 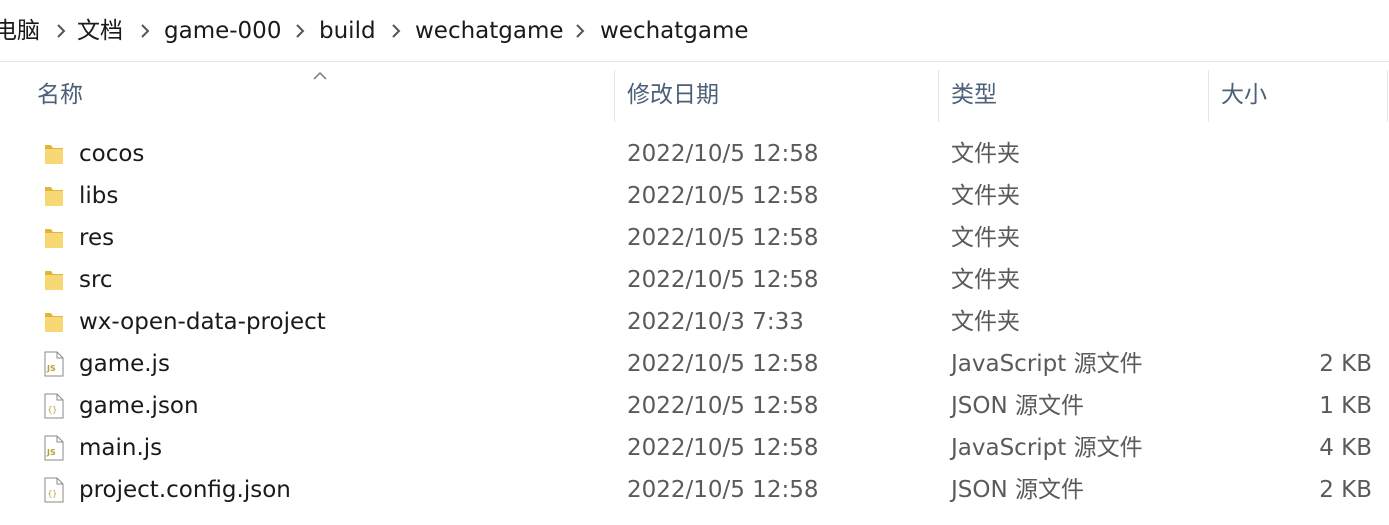 I want to click on file-row: src 2022/10/5 12:58 文件夹, so click(x=694, y=280).